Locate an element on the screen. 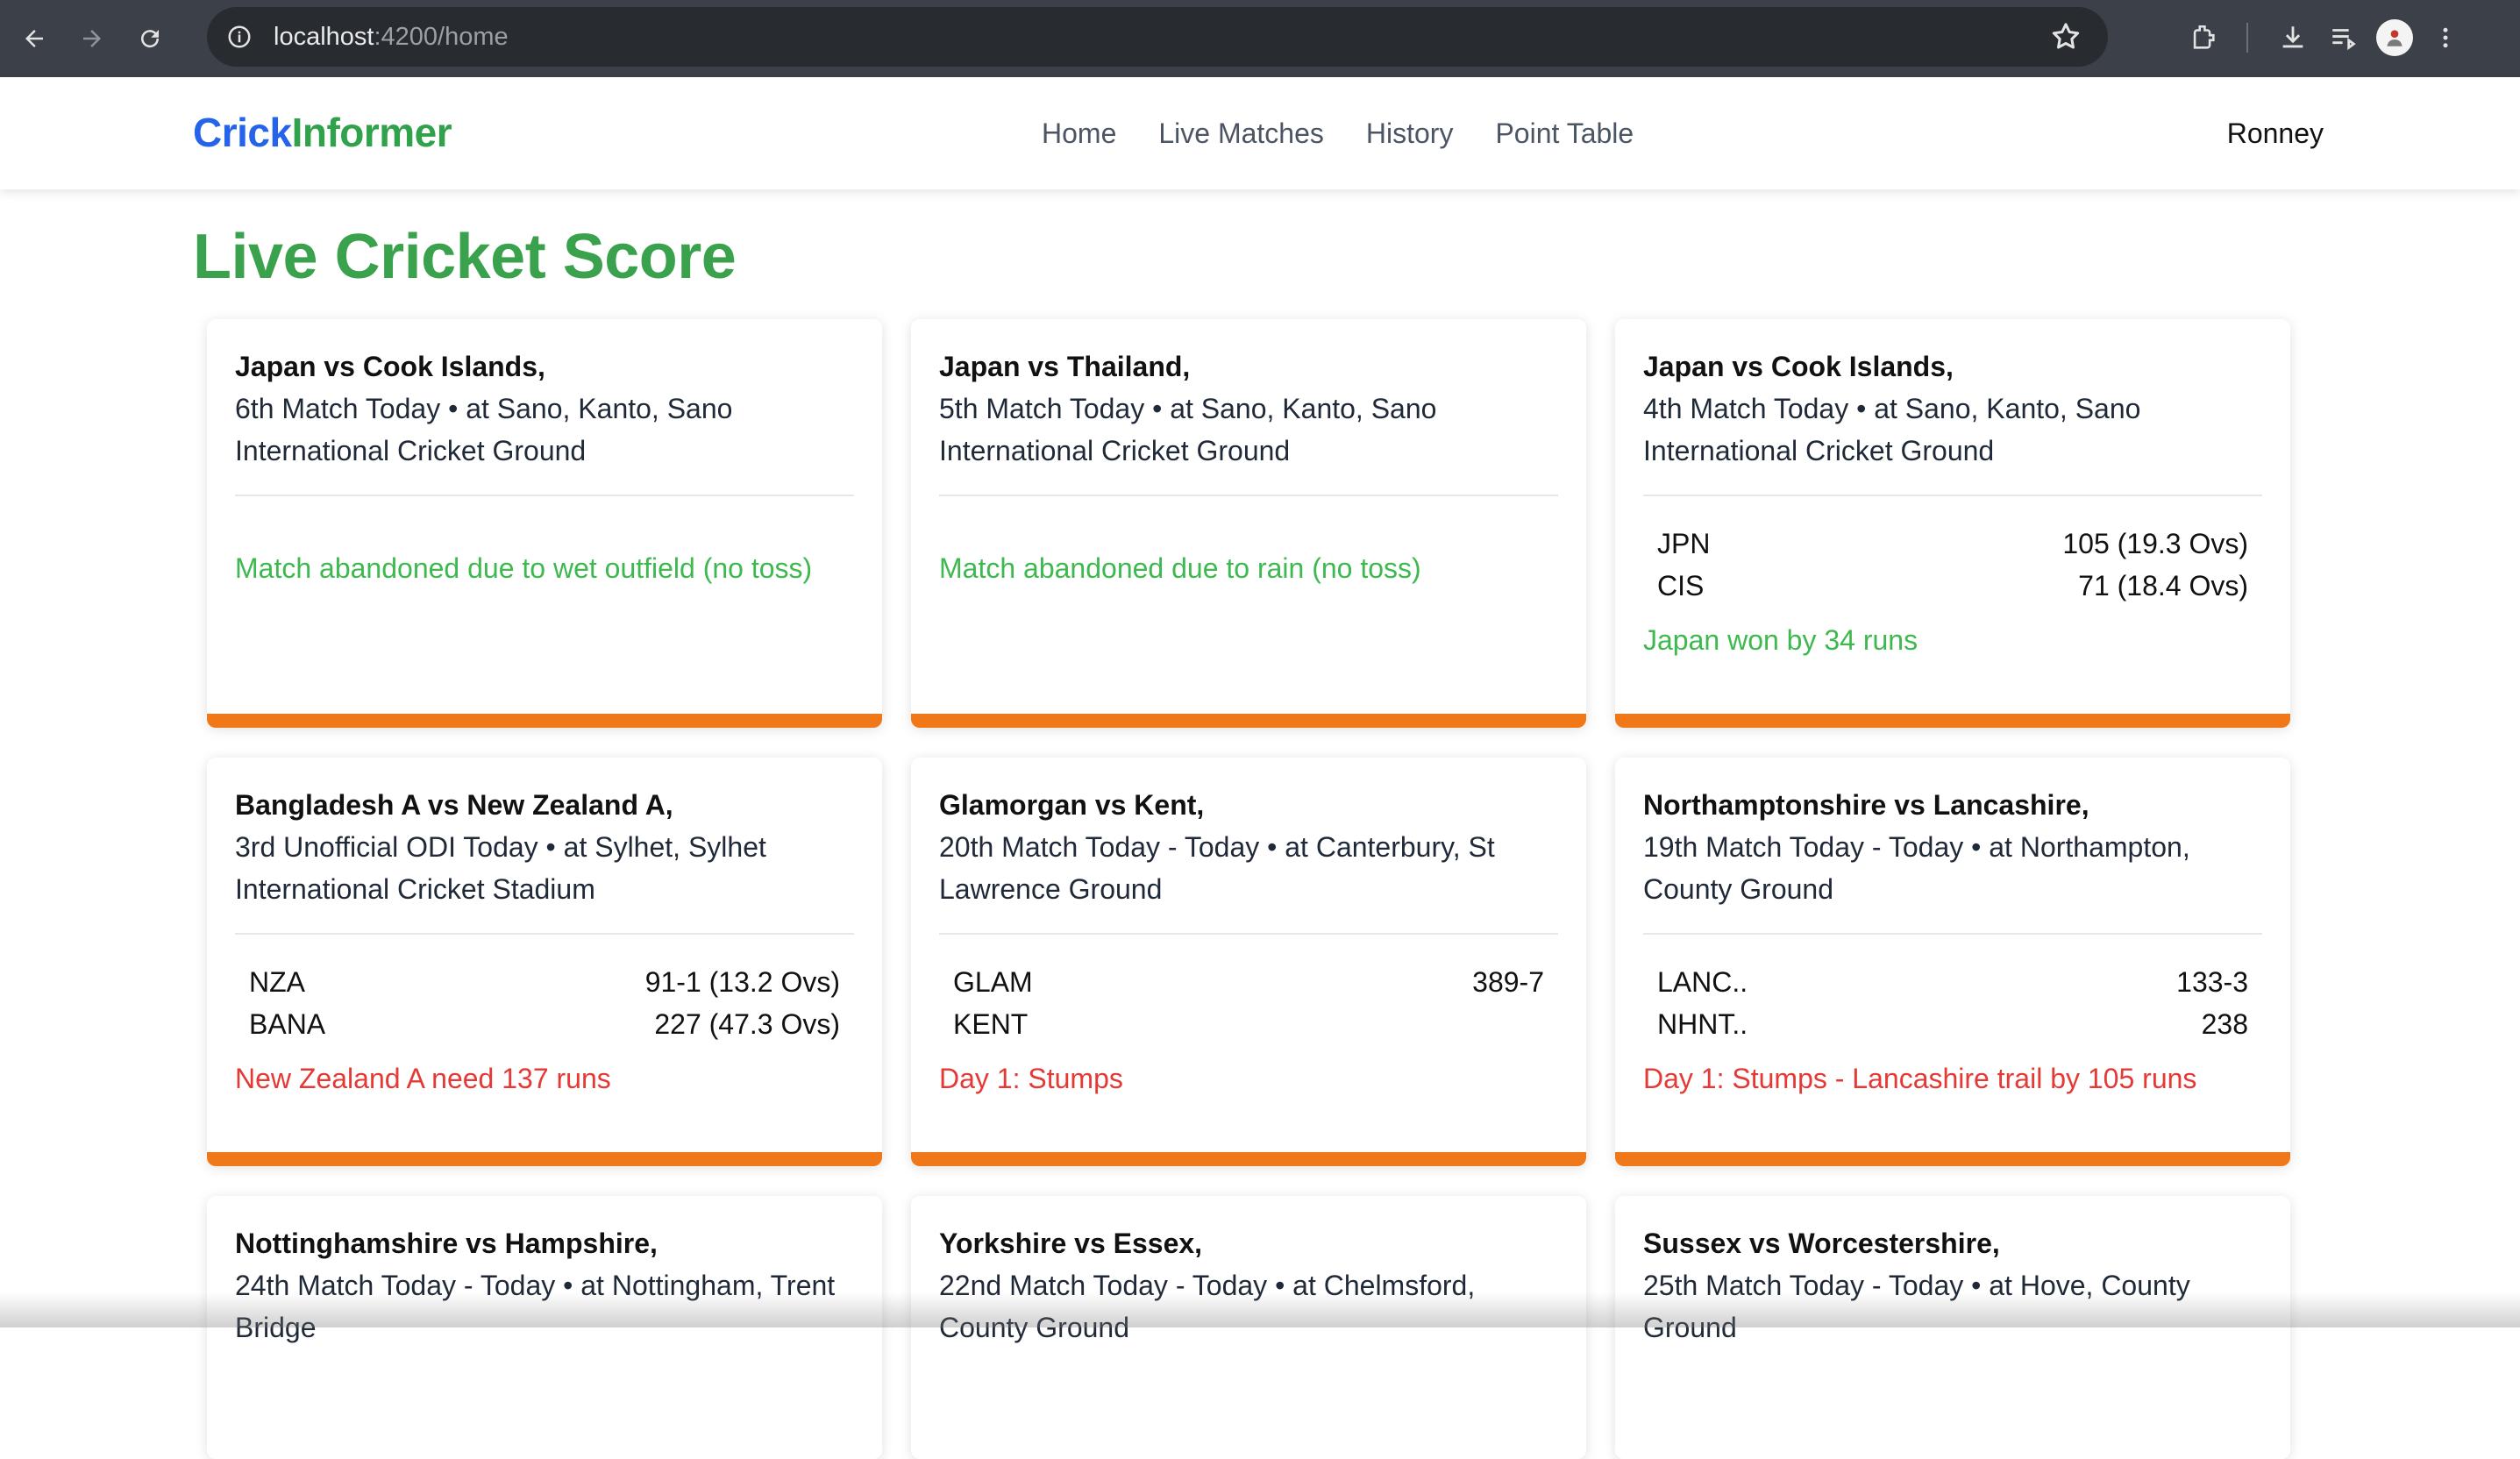 The image size is (2520, 1459). team-score: 227 (47.3 Ovs) is located at coordinates (747, 1024).